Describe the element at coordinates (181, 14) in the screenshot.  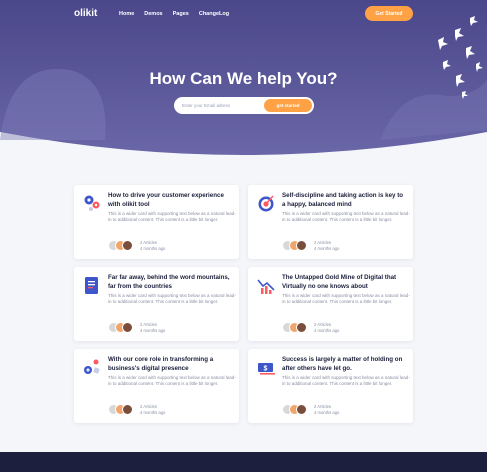
I see `nav-pages: Pages` at that location.